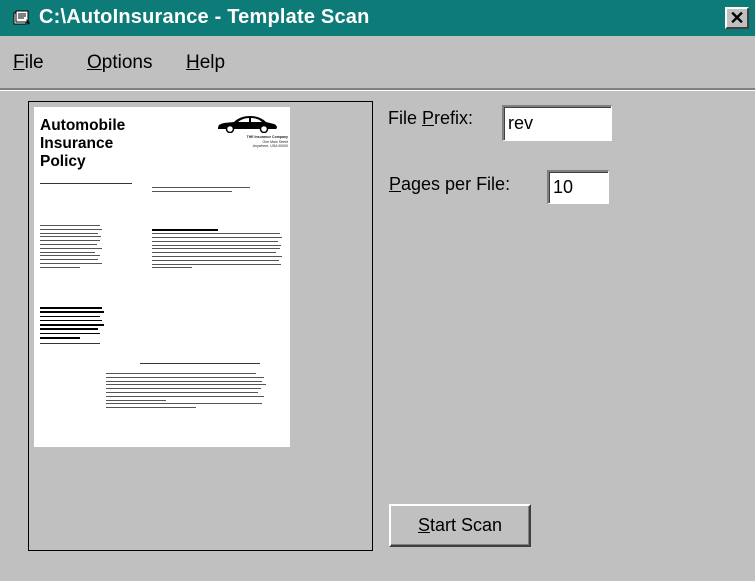 This screenshot has height=581, width=755. What do you see at coordinates (578, 187) in the screenshot?
I see `pages-per-file-input` at bounding box center [578, 187].